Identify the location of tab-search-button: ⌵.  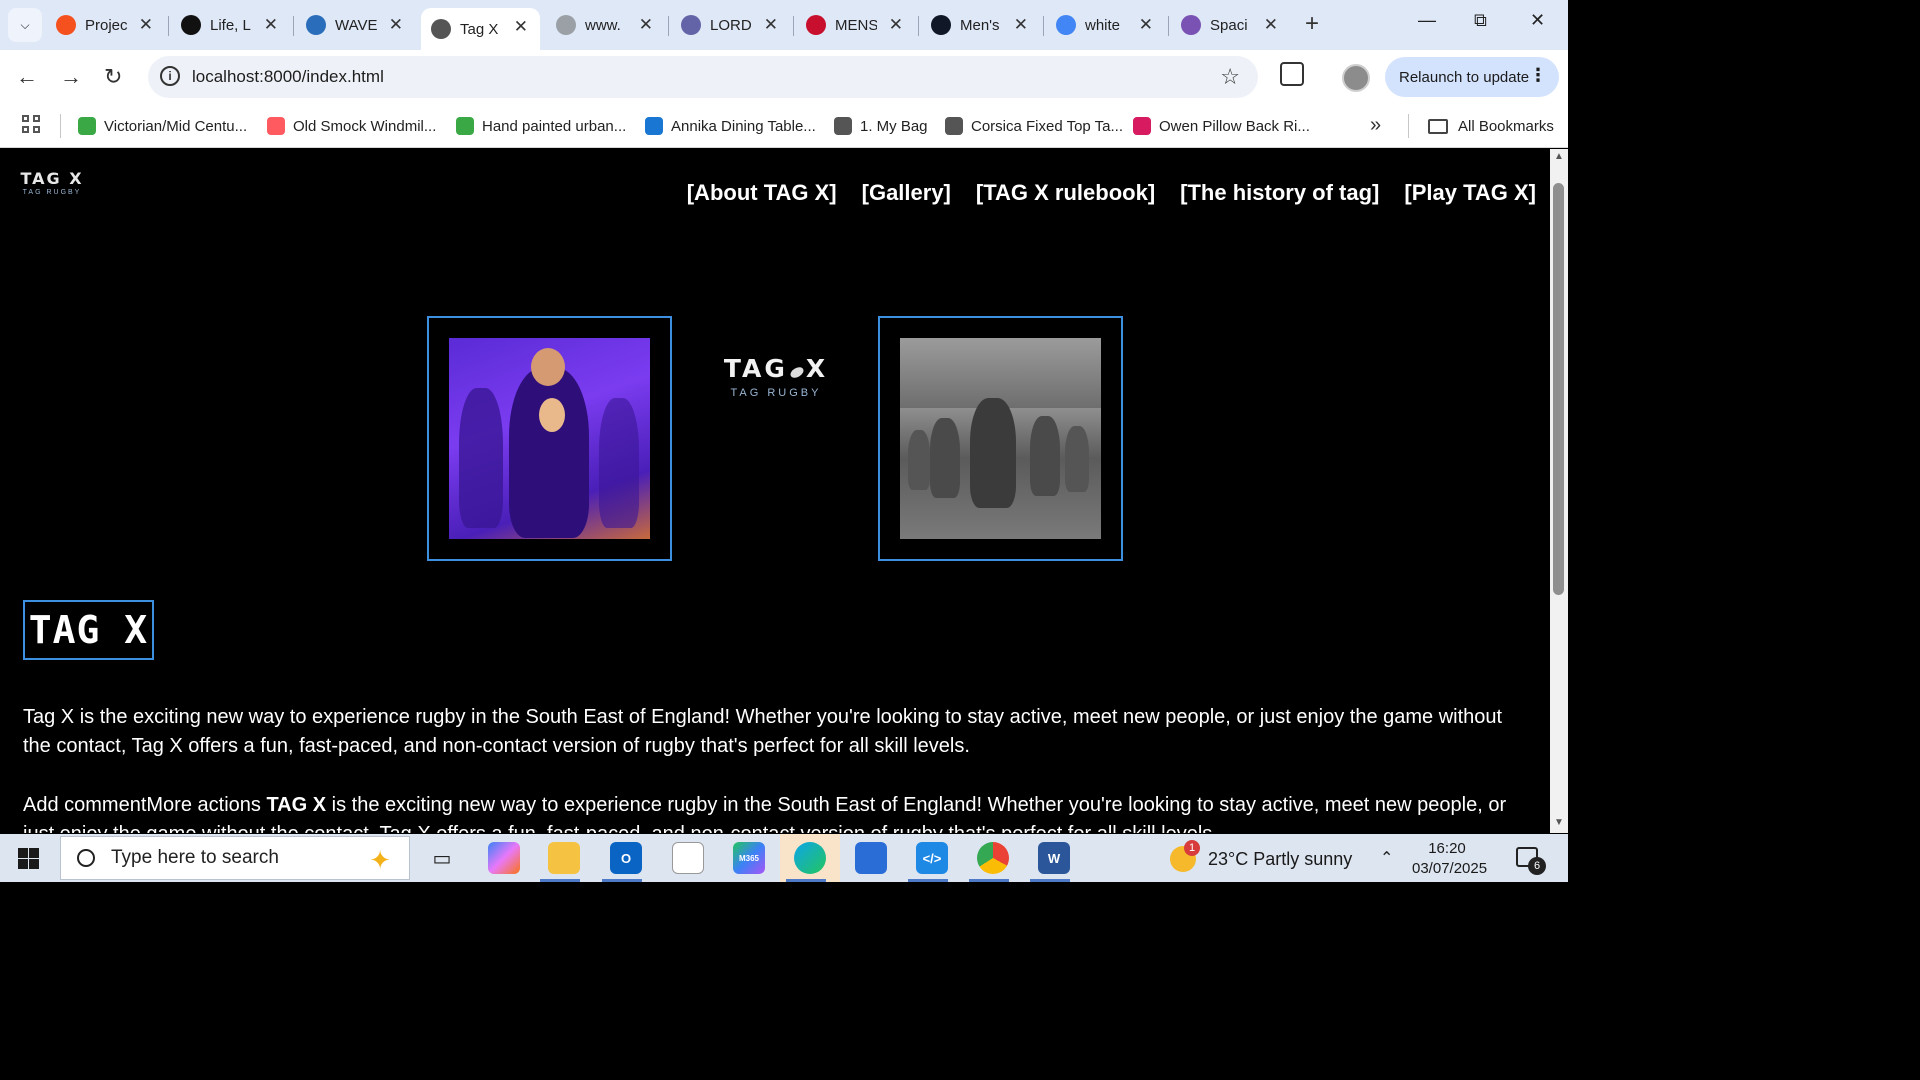
(25, 25).